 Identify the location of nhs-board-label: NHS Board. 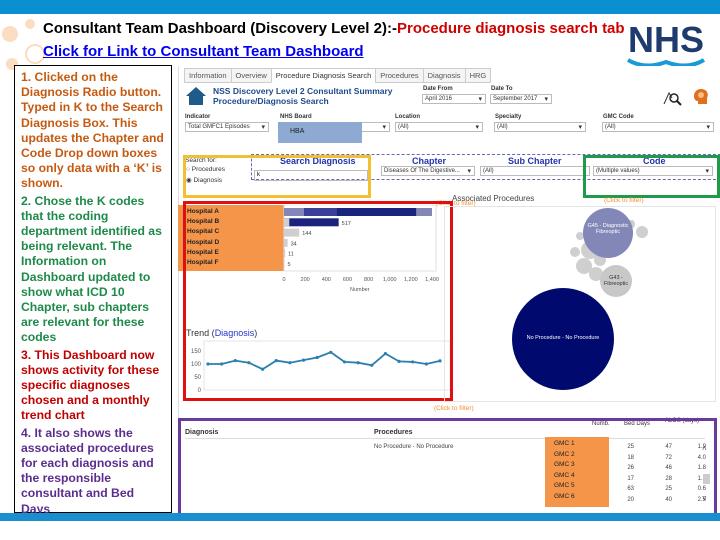
(296, 117).